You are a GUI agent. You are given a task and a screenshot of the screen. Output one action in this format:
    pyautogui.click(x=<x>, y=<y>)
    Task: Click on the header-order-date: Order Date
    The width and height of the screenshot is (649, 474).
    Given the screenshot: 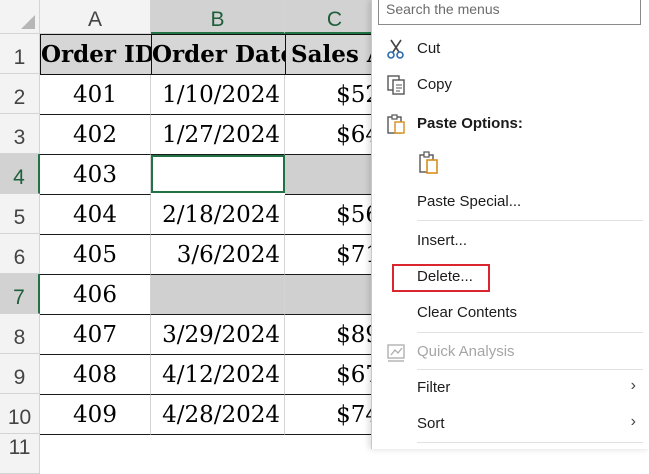 What is the action you would take?
    pyautogui.click(x=218, y=54)
    